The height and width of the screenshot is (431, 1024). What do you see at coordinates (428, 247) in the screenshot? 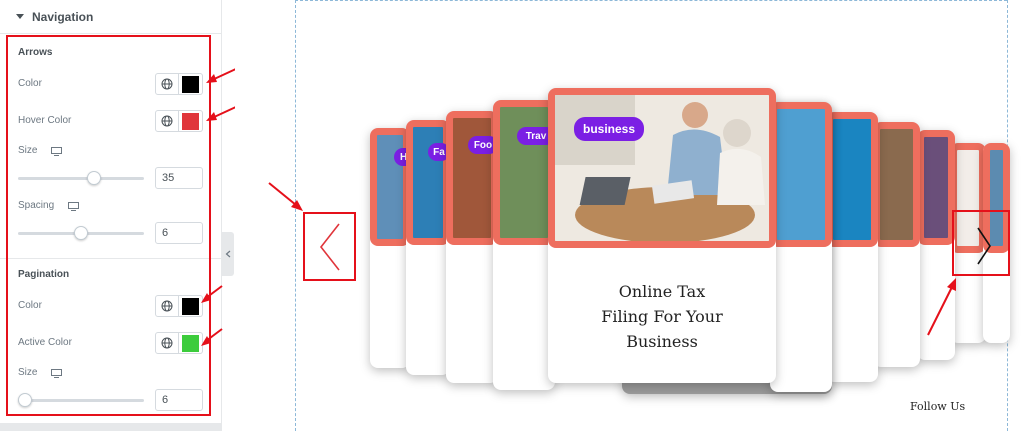
I see `carousel-card: Fa` at bounding box center [428, 247].